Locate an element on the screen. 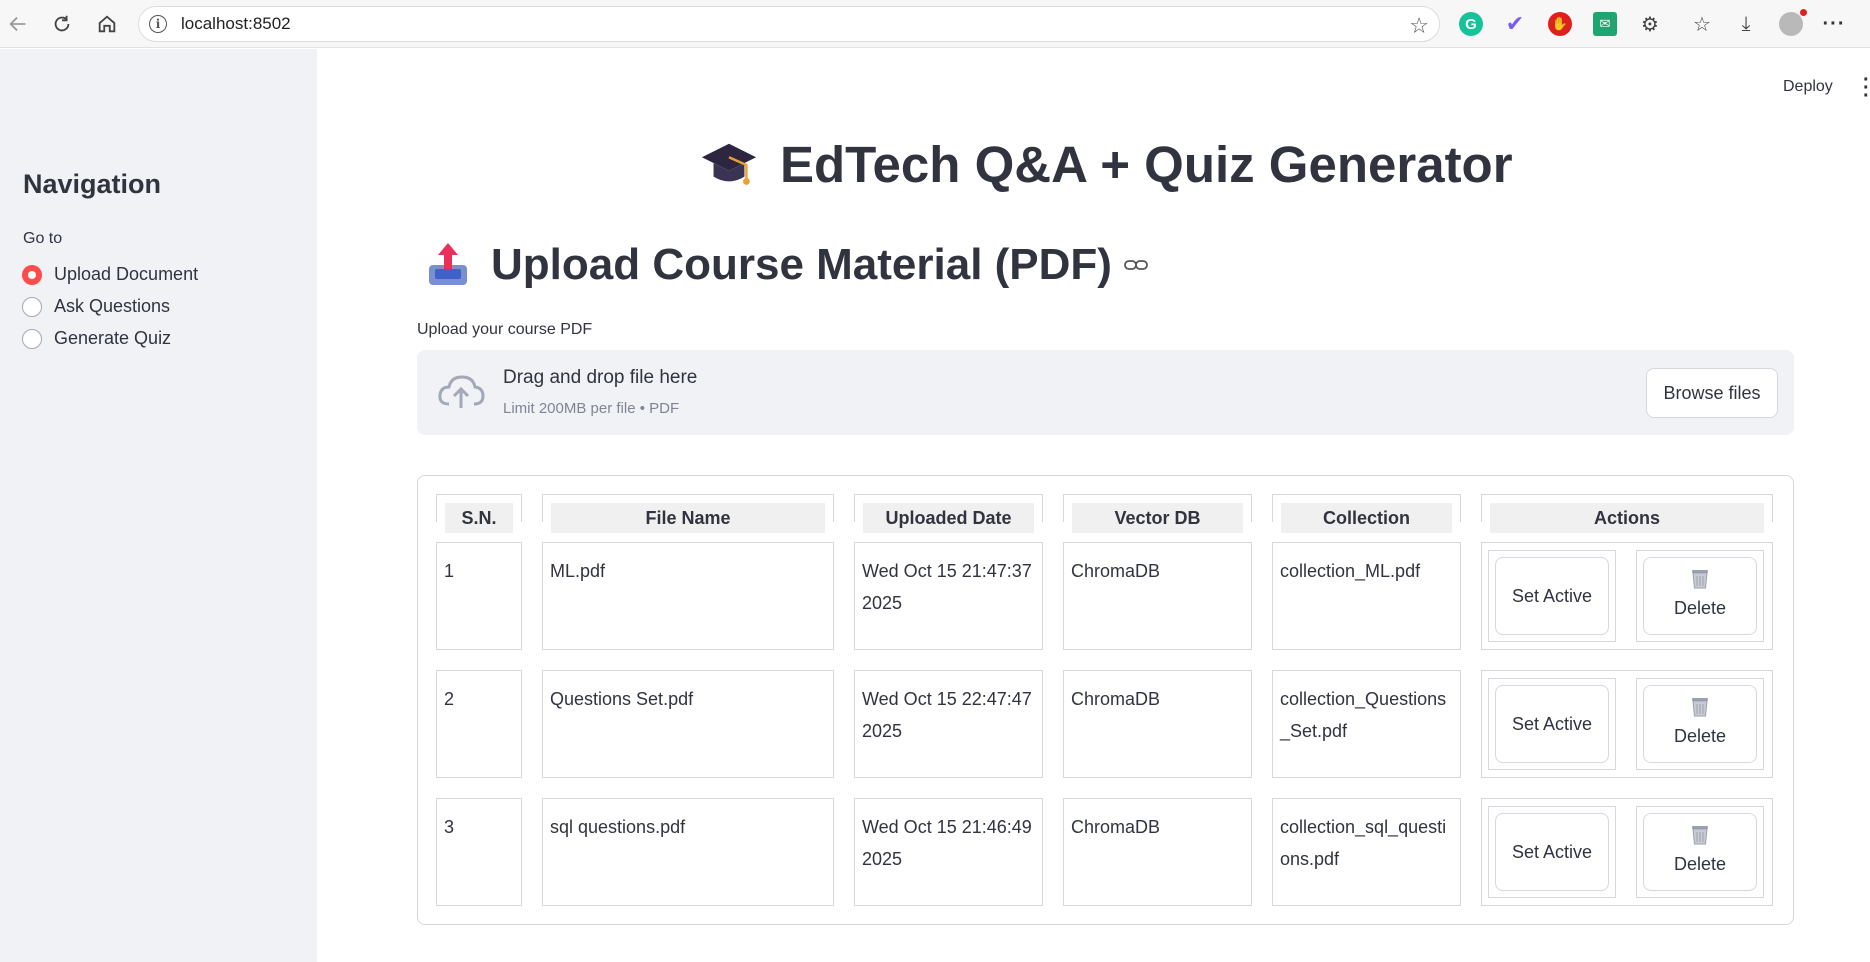 This screenshot has height=962, width=1870. table-cell-collection: collection_sql_questions.pdf is located at coordinates (1366, 852).